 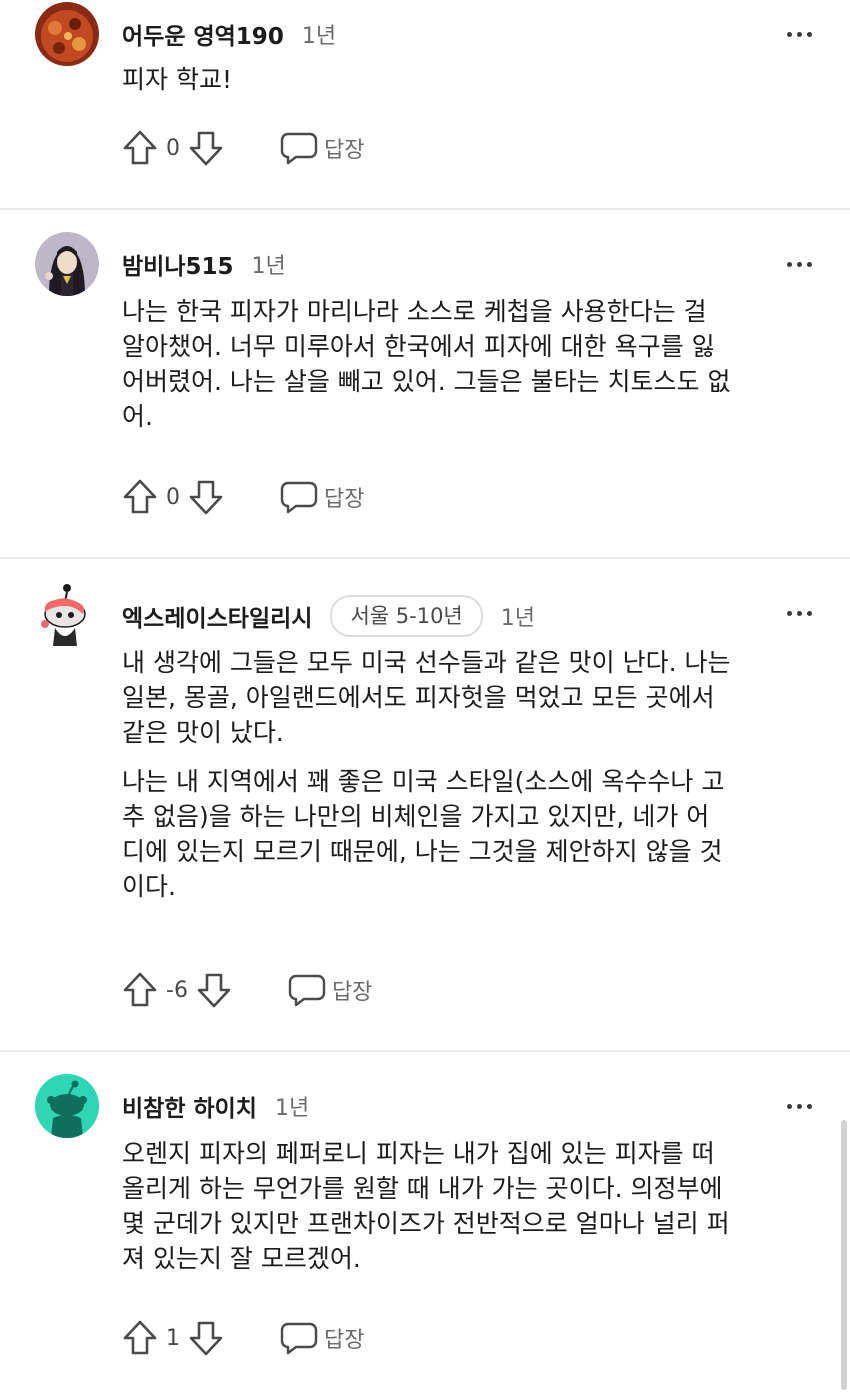 I want to click on default-snoo-avatar-icon, so click(x=67, y=1106).